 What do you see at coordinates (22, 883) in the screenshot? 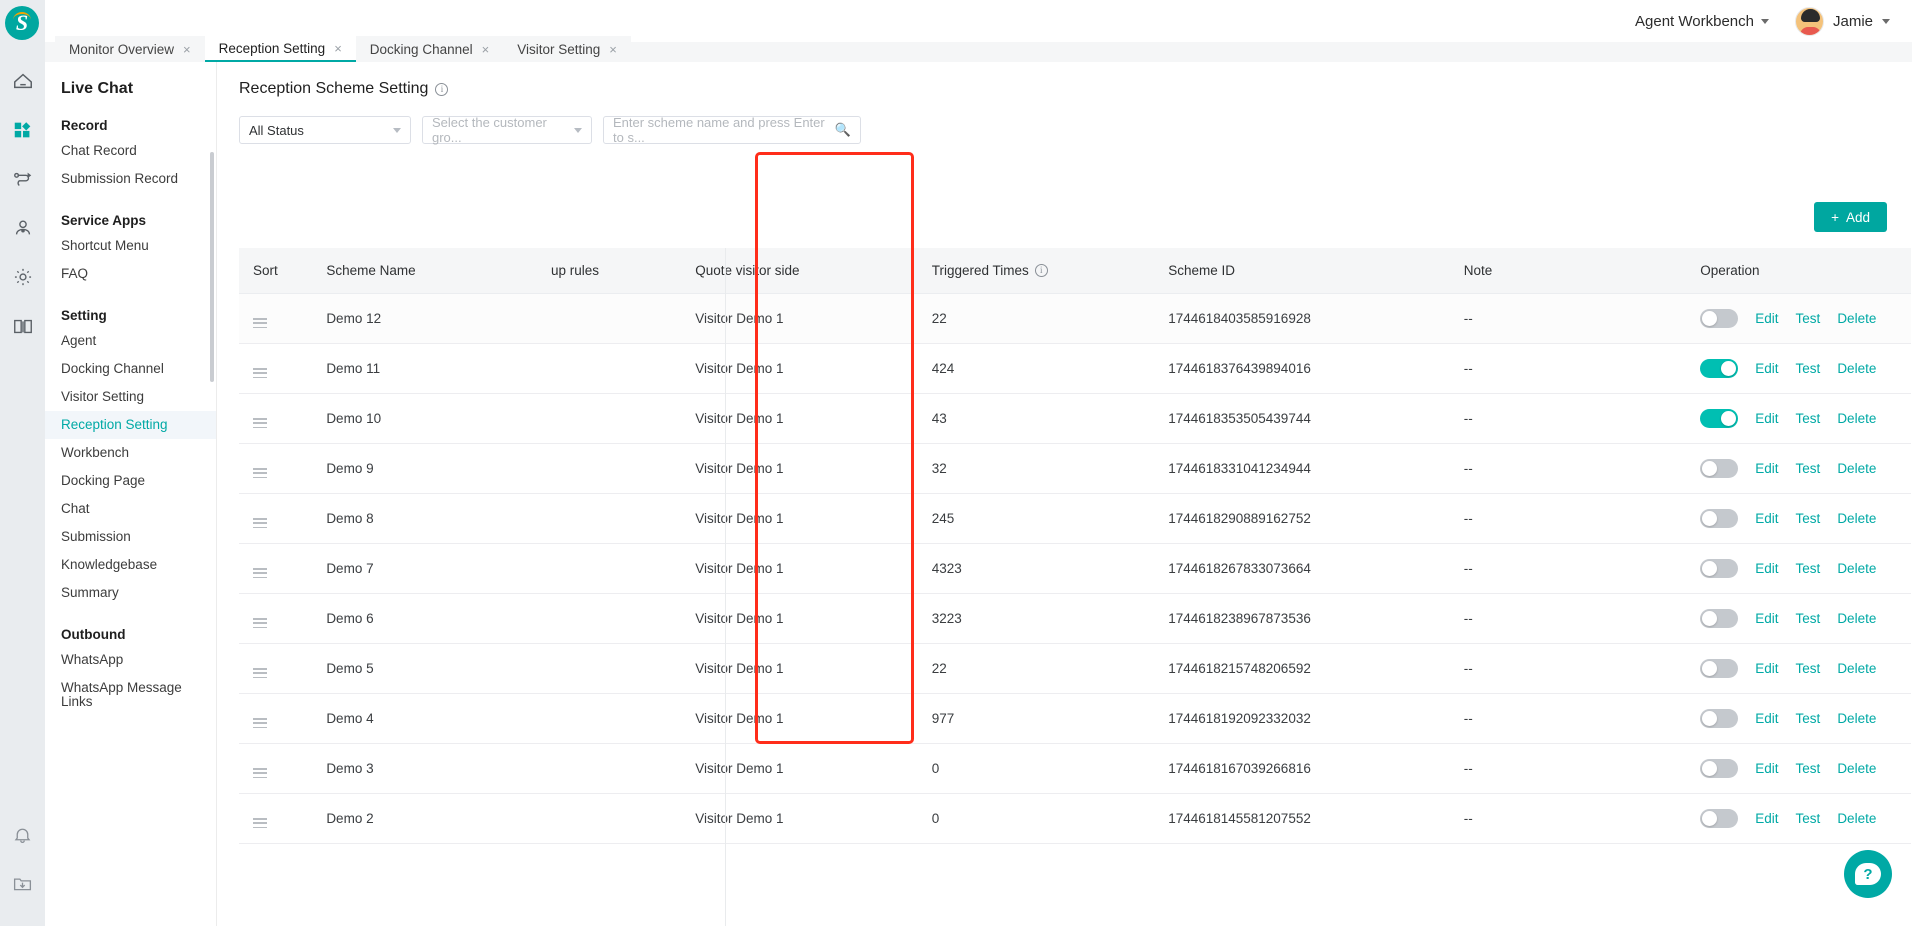
I see `rail-item-downloads` at bounding box center [22, 883].